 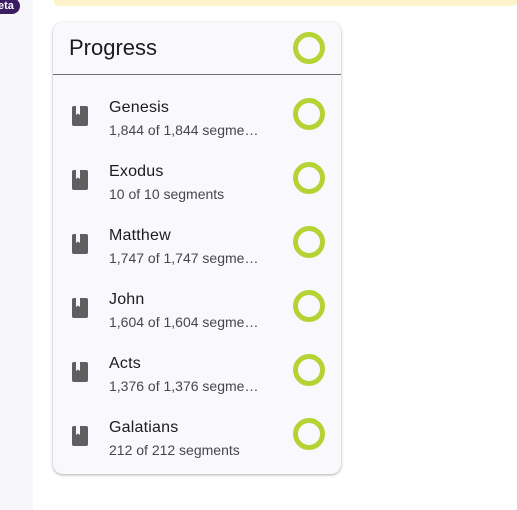 I want to click on list-item-john: John 1,604 of 1,604 segments, so click(x=197, y=310).